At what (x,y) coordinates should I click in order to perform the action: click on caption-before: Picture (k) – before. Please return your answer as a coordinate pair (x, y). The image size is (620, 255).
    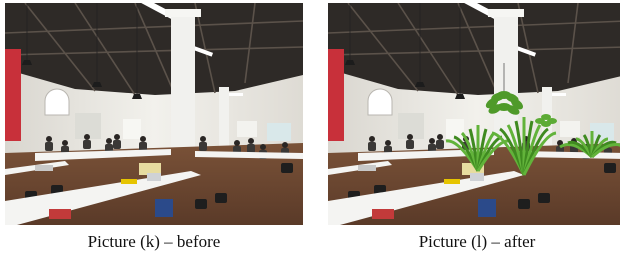
    Looking at the image, I should click on (154, 241).